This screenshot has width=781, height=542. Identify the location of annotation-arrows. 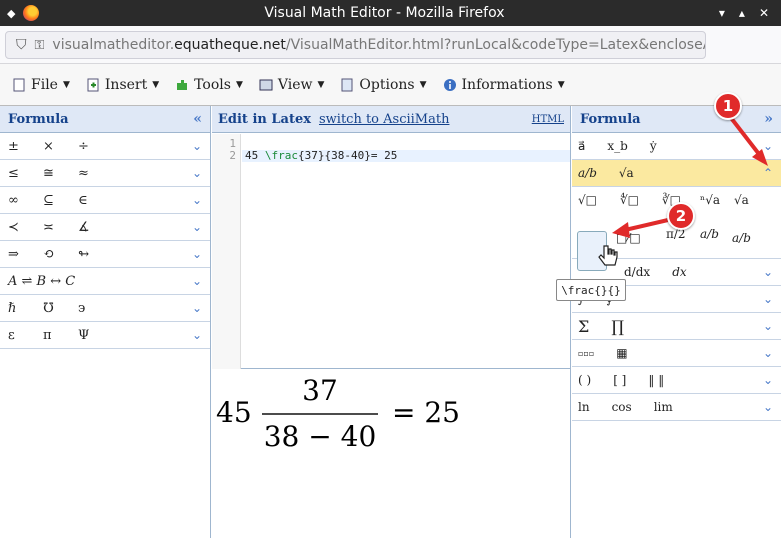
(690, 175).